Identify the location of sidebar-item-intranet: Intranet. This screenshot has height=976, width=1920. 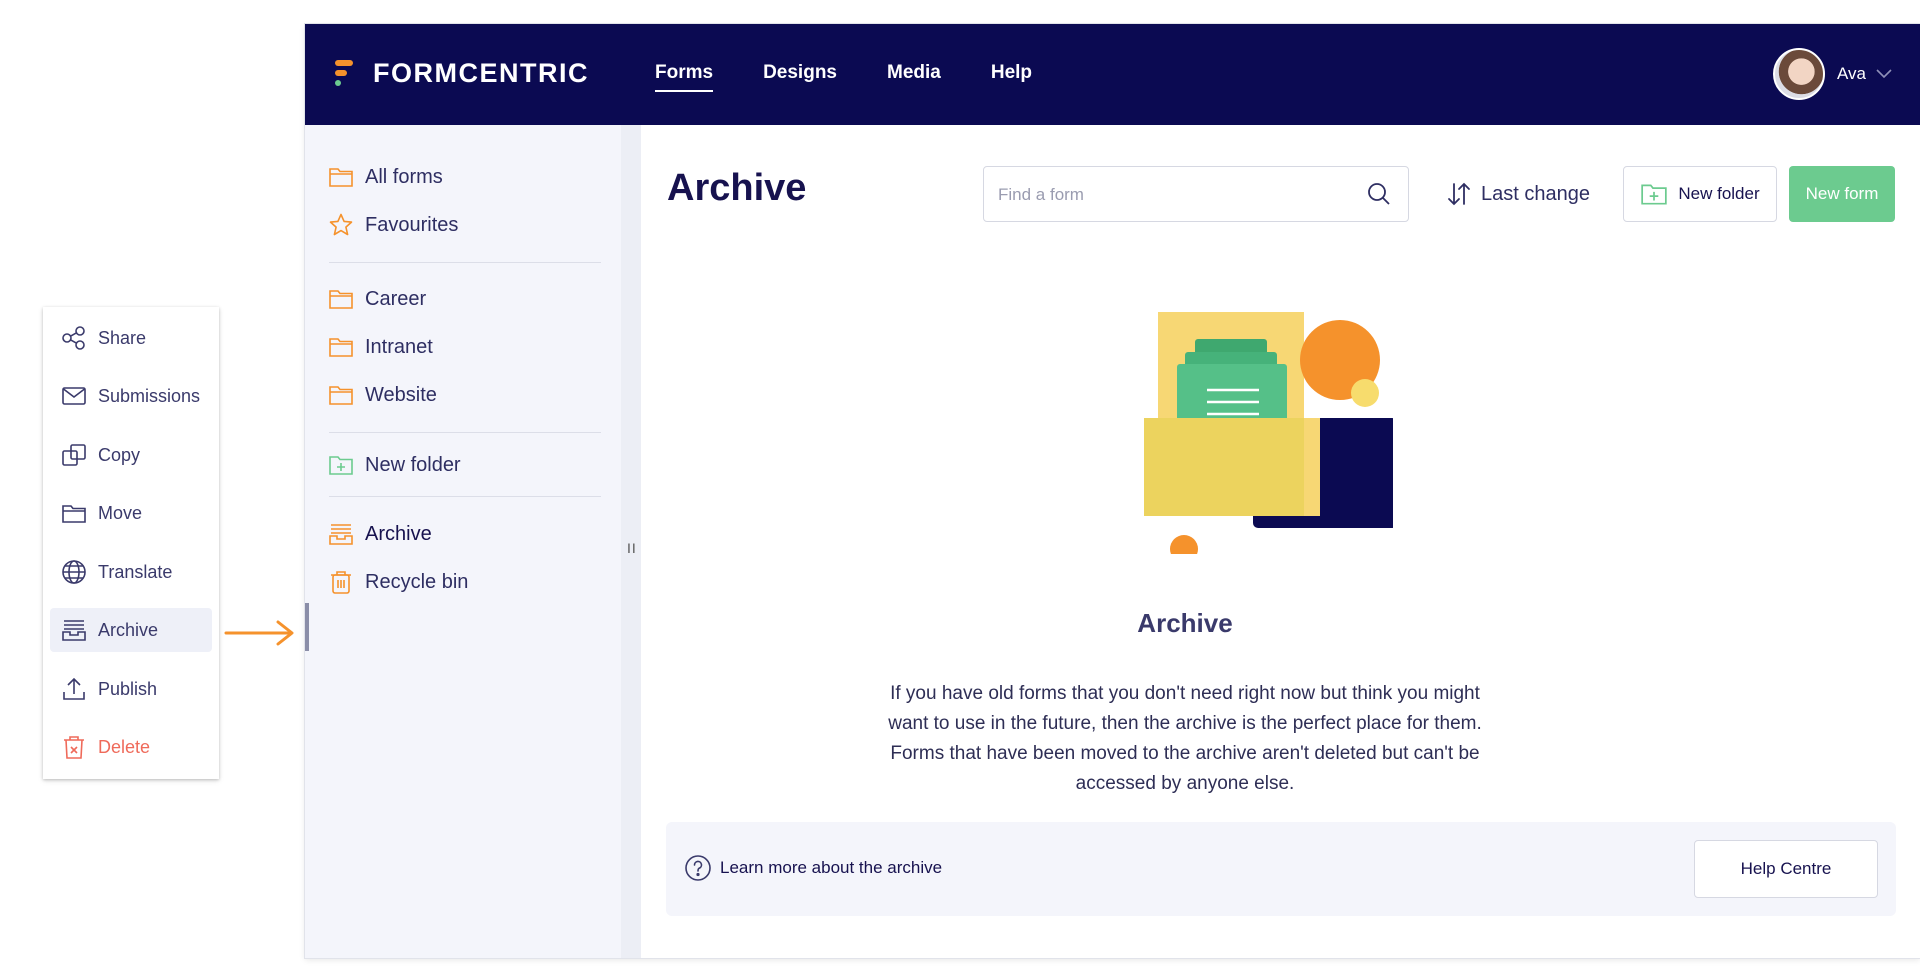
(462, 347).